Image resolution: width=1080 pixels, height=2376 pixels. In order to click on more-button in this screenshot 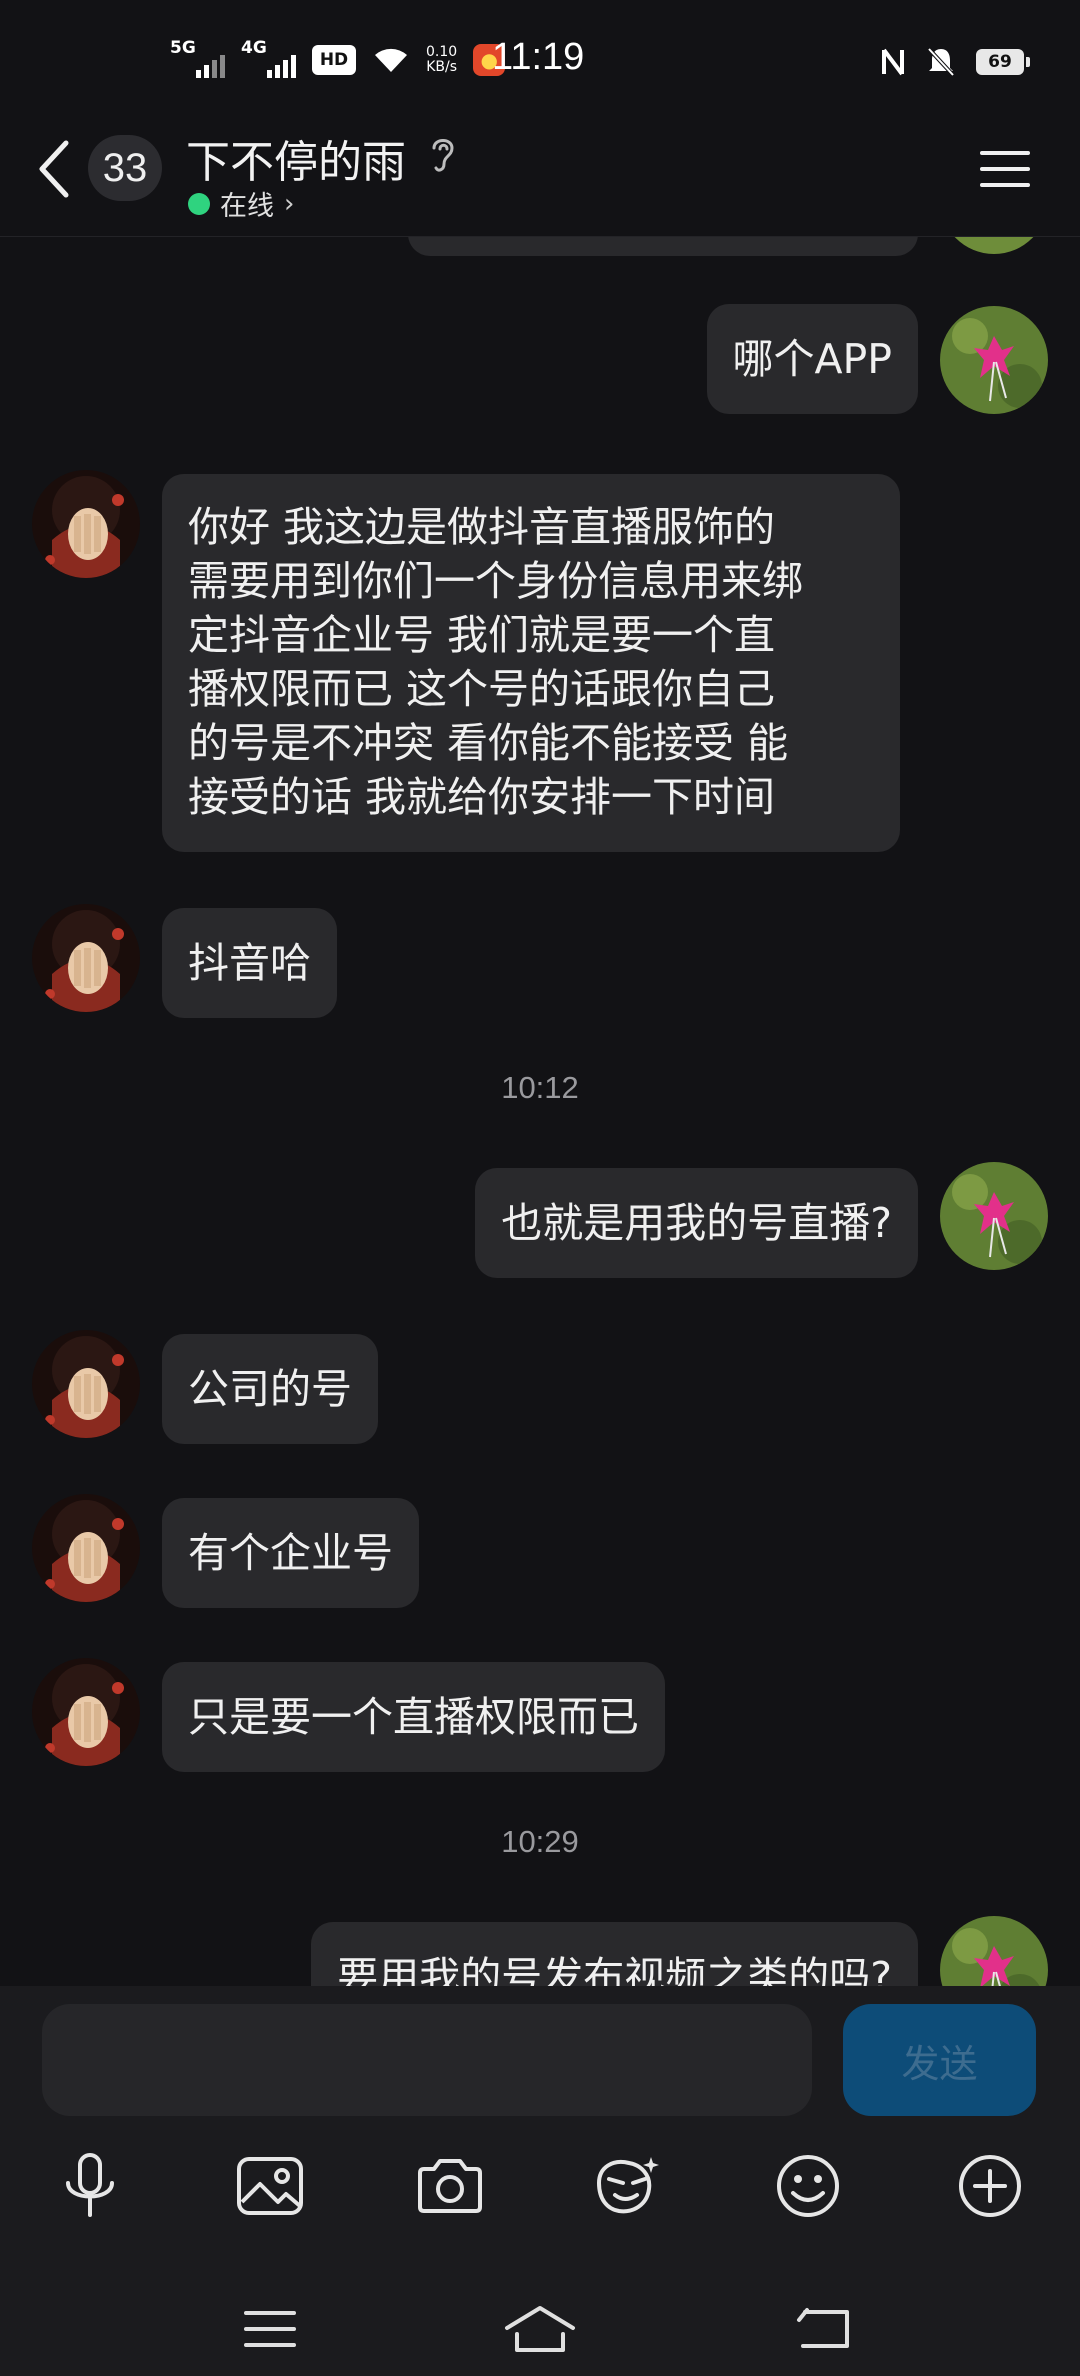, I will do `click(990, 2186)`.